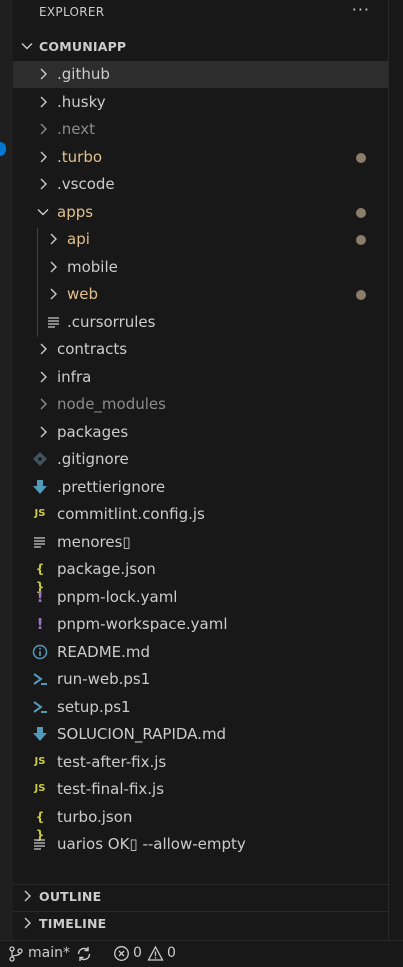 This screenshot has width=403, height=967. What do you see at coordinates (83, 74) in the screenshot?
I see `tree-item-label: .github` at bounding box center [83, 74].